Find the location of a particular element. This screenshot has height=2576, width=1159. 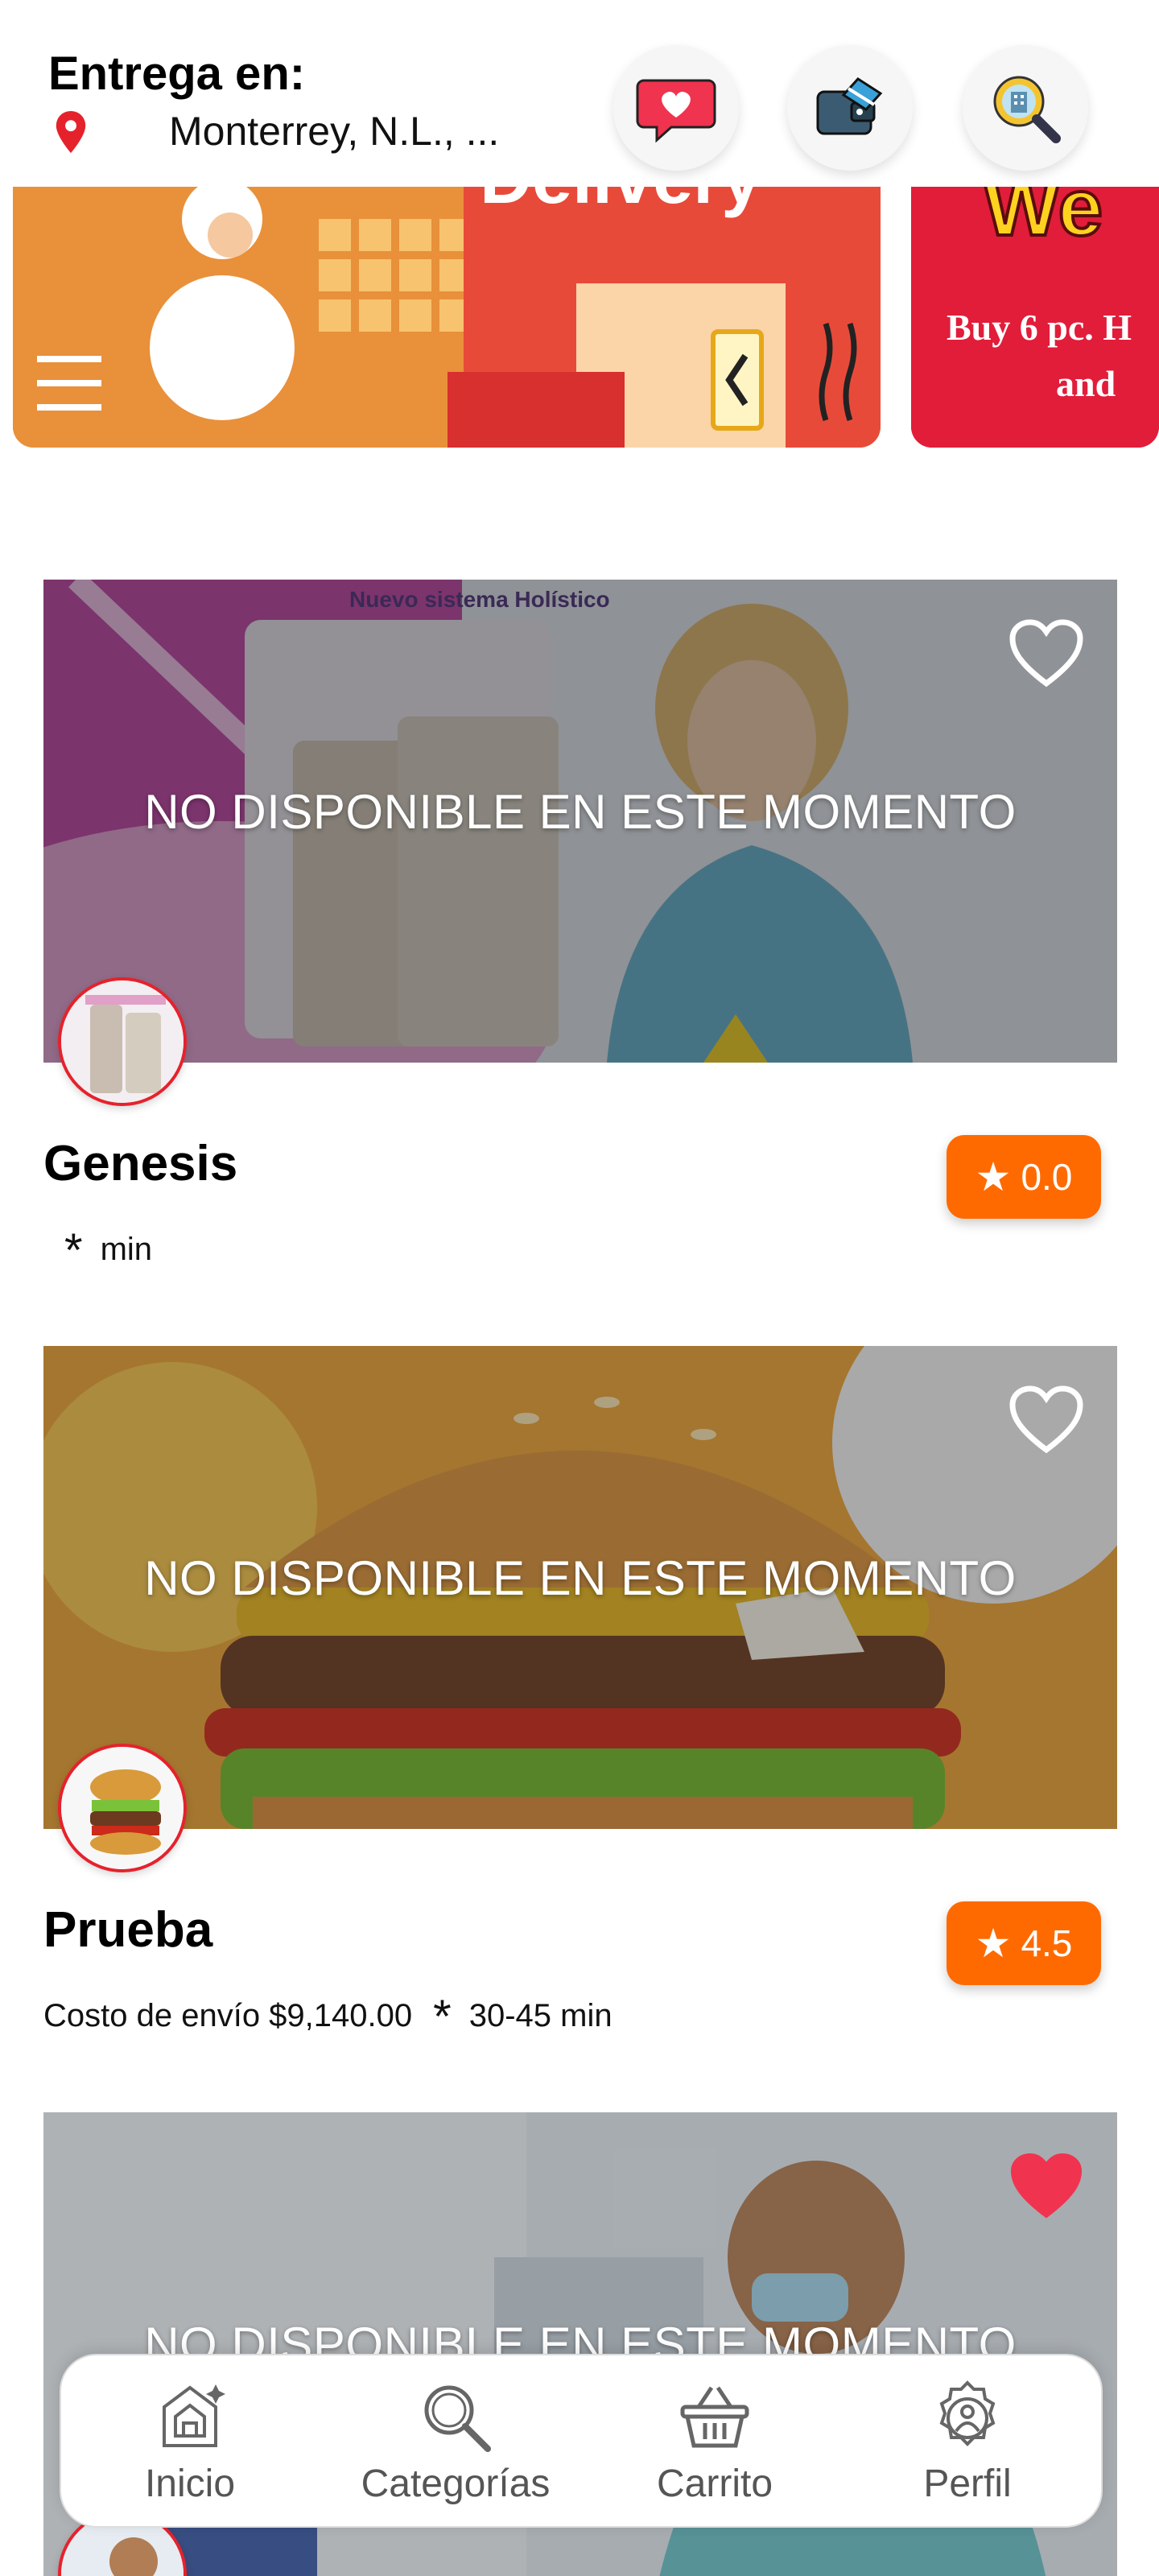

nav-item-inicio: Inicio is located at coordinates (190, 2442).